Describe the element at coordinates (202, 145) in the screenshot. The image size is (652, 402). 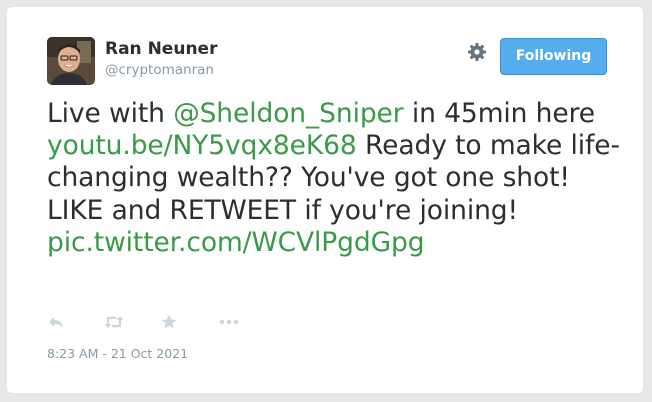
I see `youtube-link: youtu.be/NY5vqx8eK68` at that location.